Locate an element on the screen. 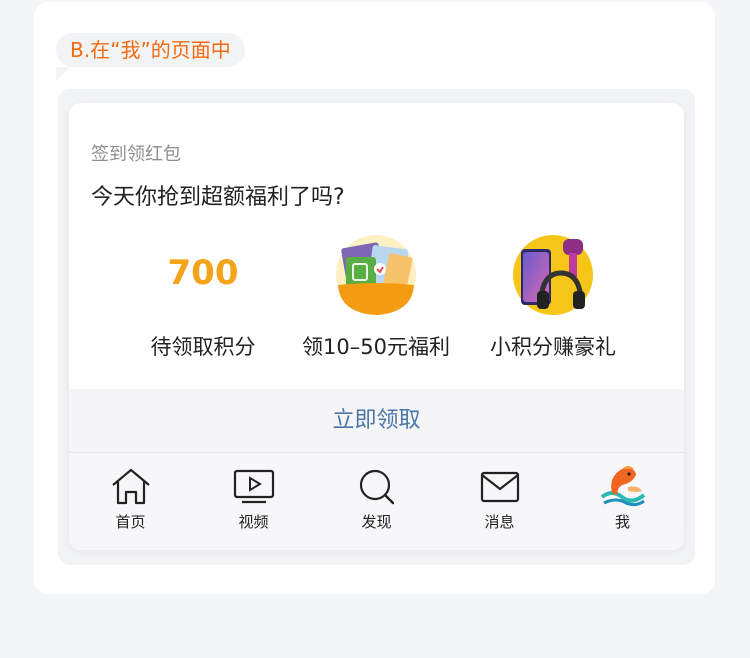  section-tag: B.在“我”的页面中 is located at coordinates (150, 57).